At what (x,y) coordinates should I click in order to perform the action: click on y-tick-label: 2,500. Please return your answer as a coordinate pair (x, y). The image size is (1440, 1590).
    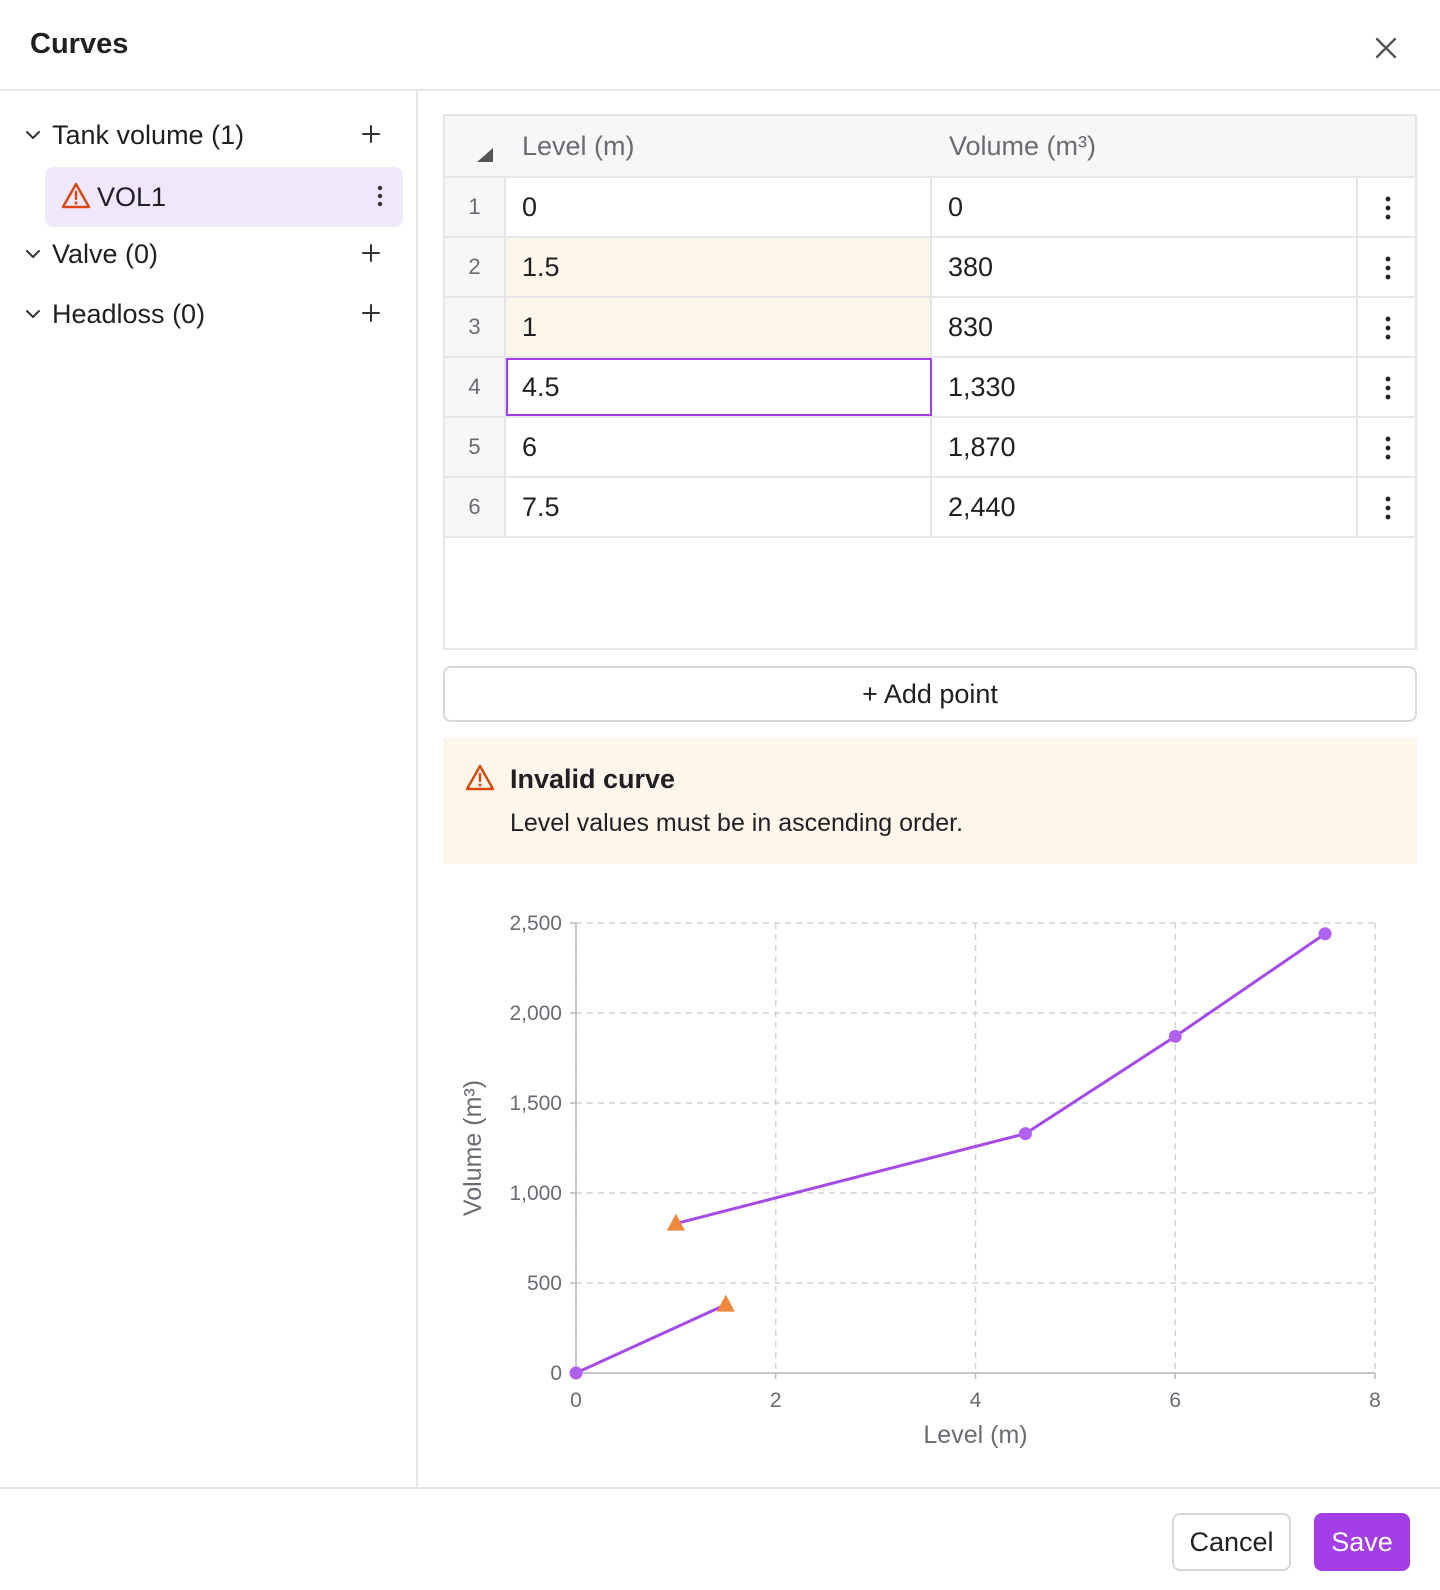
    Looking at the image, I should click on (535, 923).